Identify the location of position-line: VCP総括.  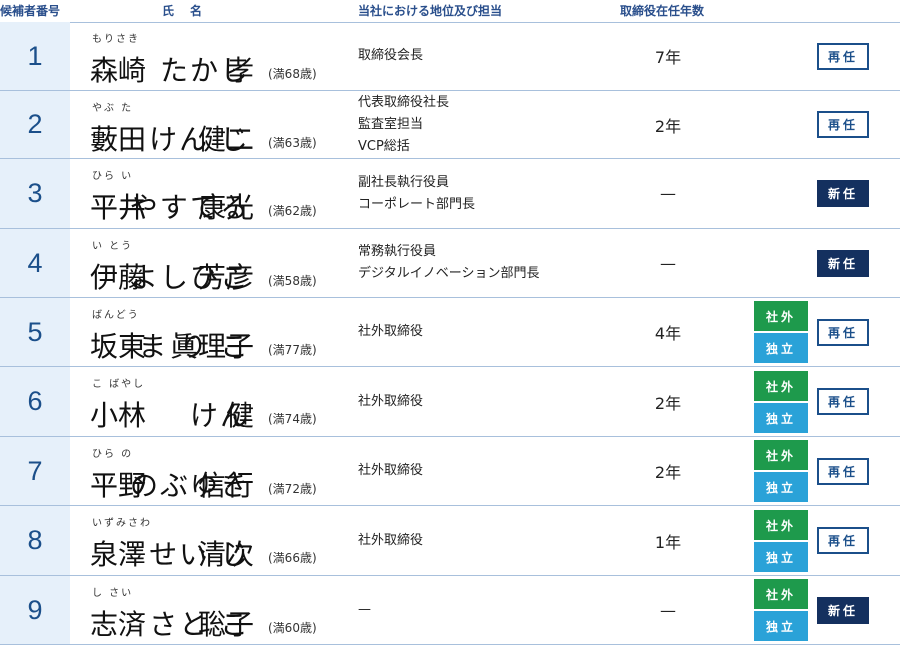
(384, 146).